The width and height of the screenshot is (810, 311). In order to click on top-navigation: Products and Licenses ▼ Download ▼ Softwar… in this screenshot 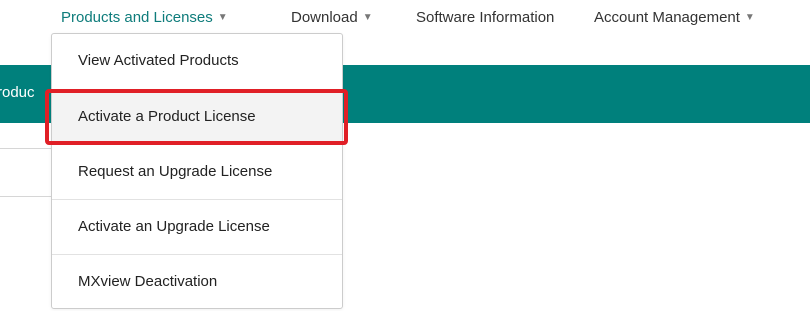, I will do `click(405, 17)`.